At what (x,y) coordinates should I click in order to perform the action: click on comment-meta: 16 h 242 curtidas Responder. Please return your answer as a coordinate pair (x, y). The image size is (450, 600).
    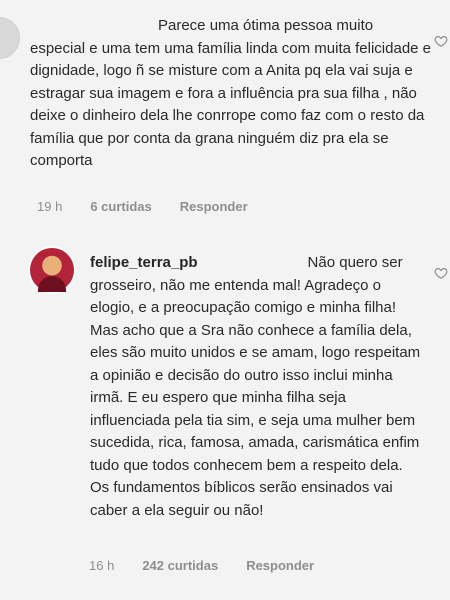
    Looking at the image, I should click on (201, 565).